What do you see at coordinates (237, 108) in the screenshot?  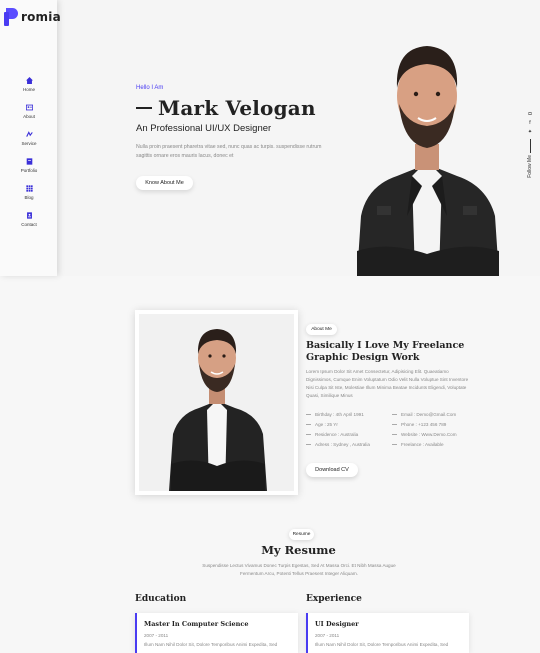 I see `hero-name: Mark Velogan` at bounding box center [237, 108].